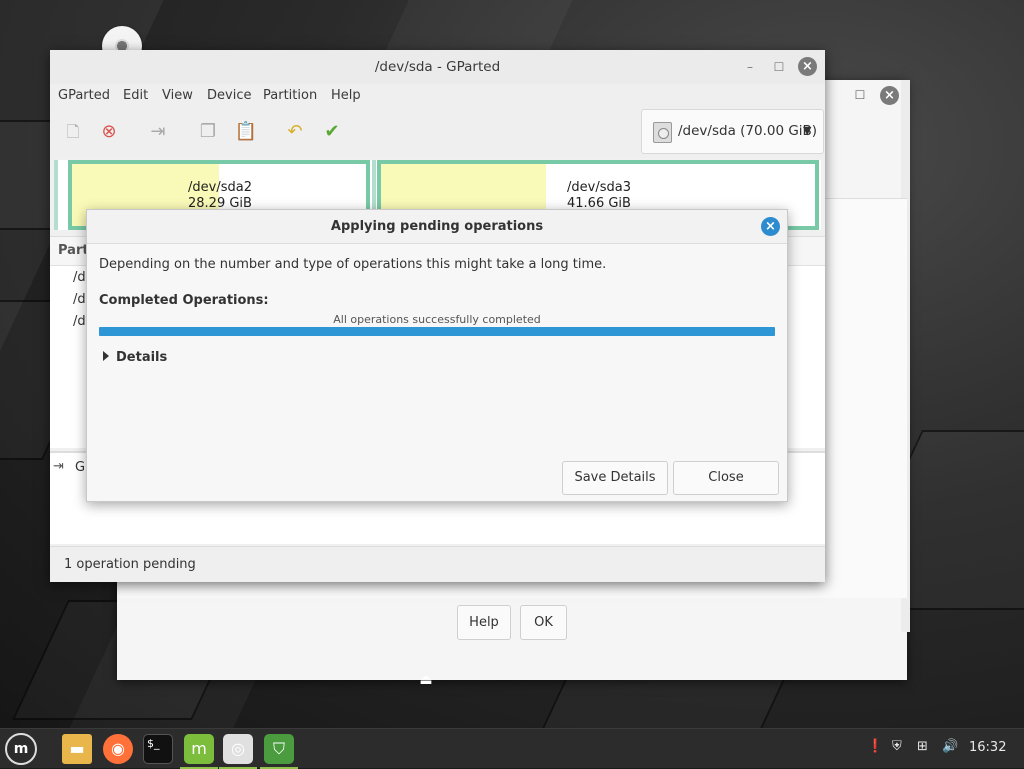  What do you see at coordinates (512, 748) in the screenshot?
I see `taskbar: m ▬ ◉ $_ m ◎ ⛉ ❗ ⛨ ⊞ 🔊 16:32` at bounding box center [512, 748].